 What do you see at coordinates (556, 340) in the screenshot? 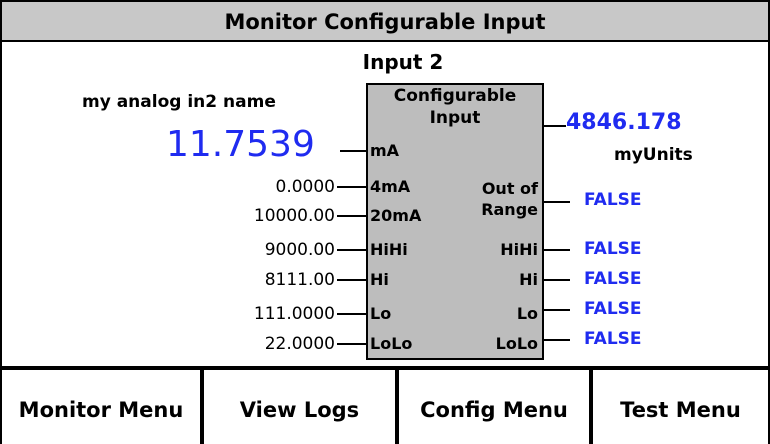
I see `connector-out-lolo` at bounding box center [556, 340].